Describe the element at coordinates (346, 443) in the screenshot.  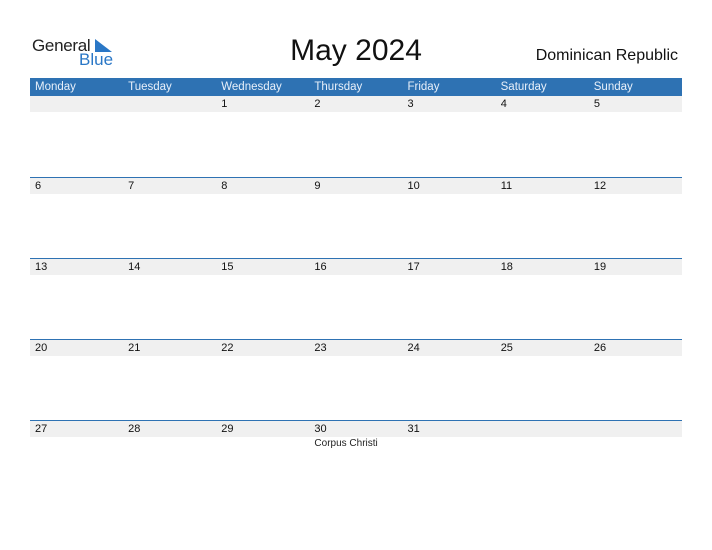
I see `holiday-label: Corpus Christi` at that location.